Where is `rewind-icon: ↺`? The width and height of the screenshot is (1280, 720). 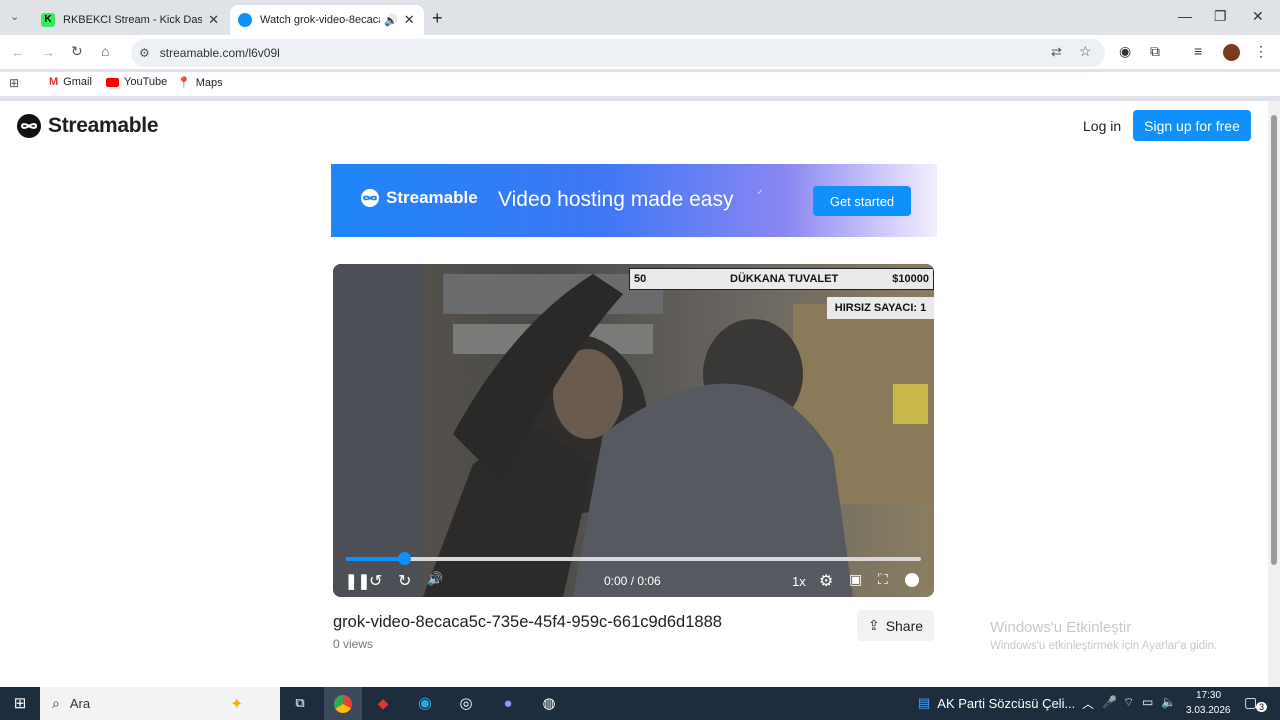
rewind-icon: ↺ is located at coordinates (375, 581).